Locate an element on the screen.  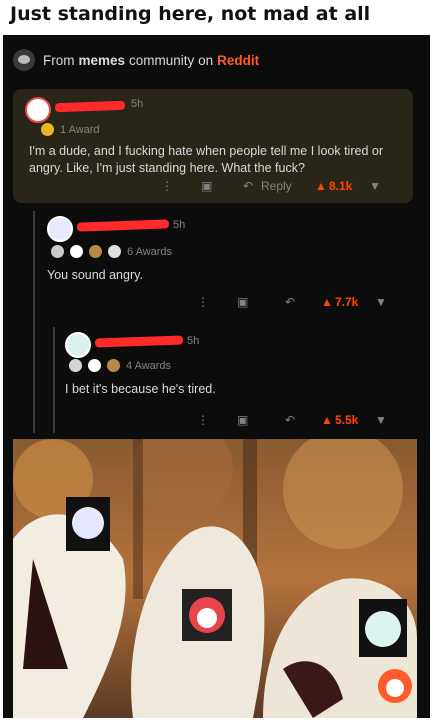
community-name: memes is located at coordinates (102, 60).